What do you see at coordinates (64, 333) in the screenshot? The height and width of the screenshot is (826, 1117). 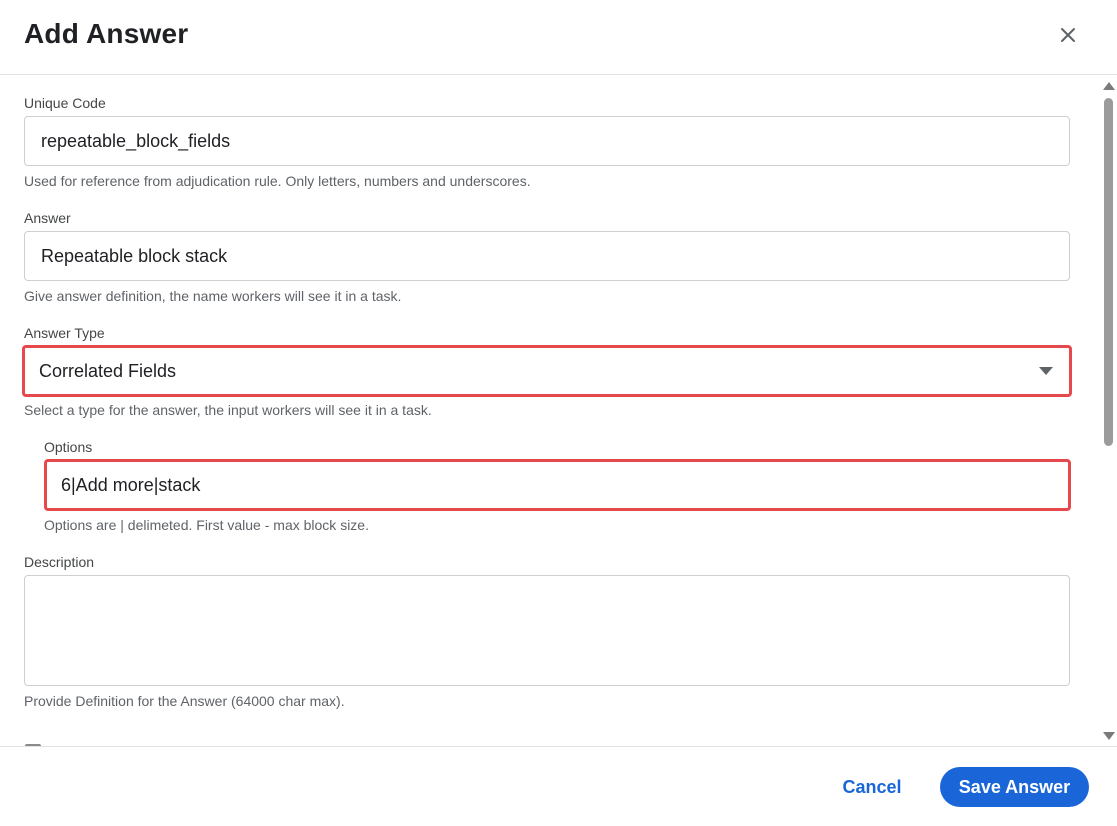 I see `answer-type-label: Answer Type` at bounding box center [64, 333].